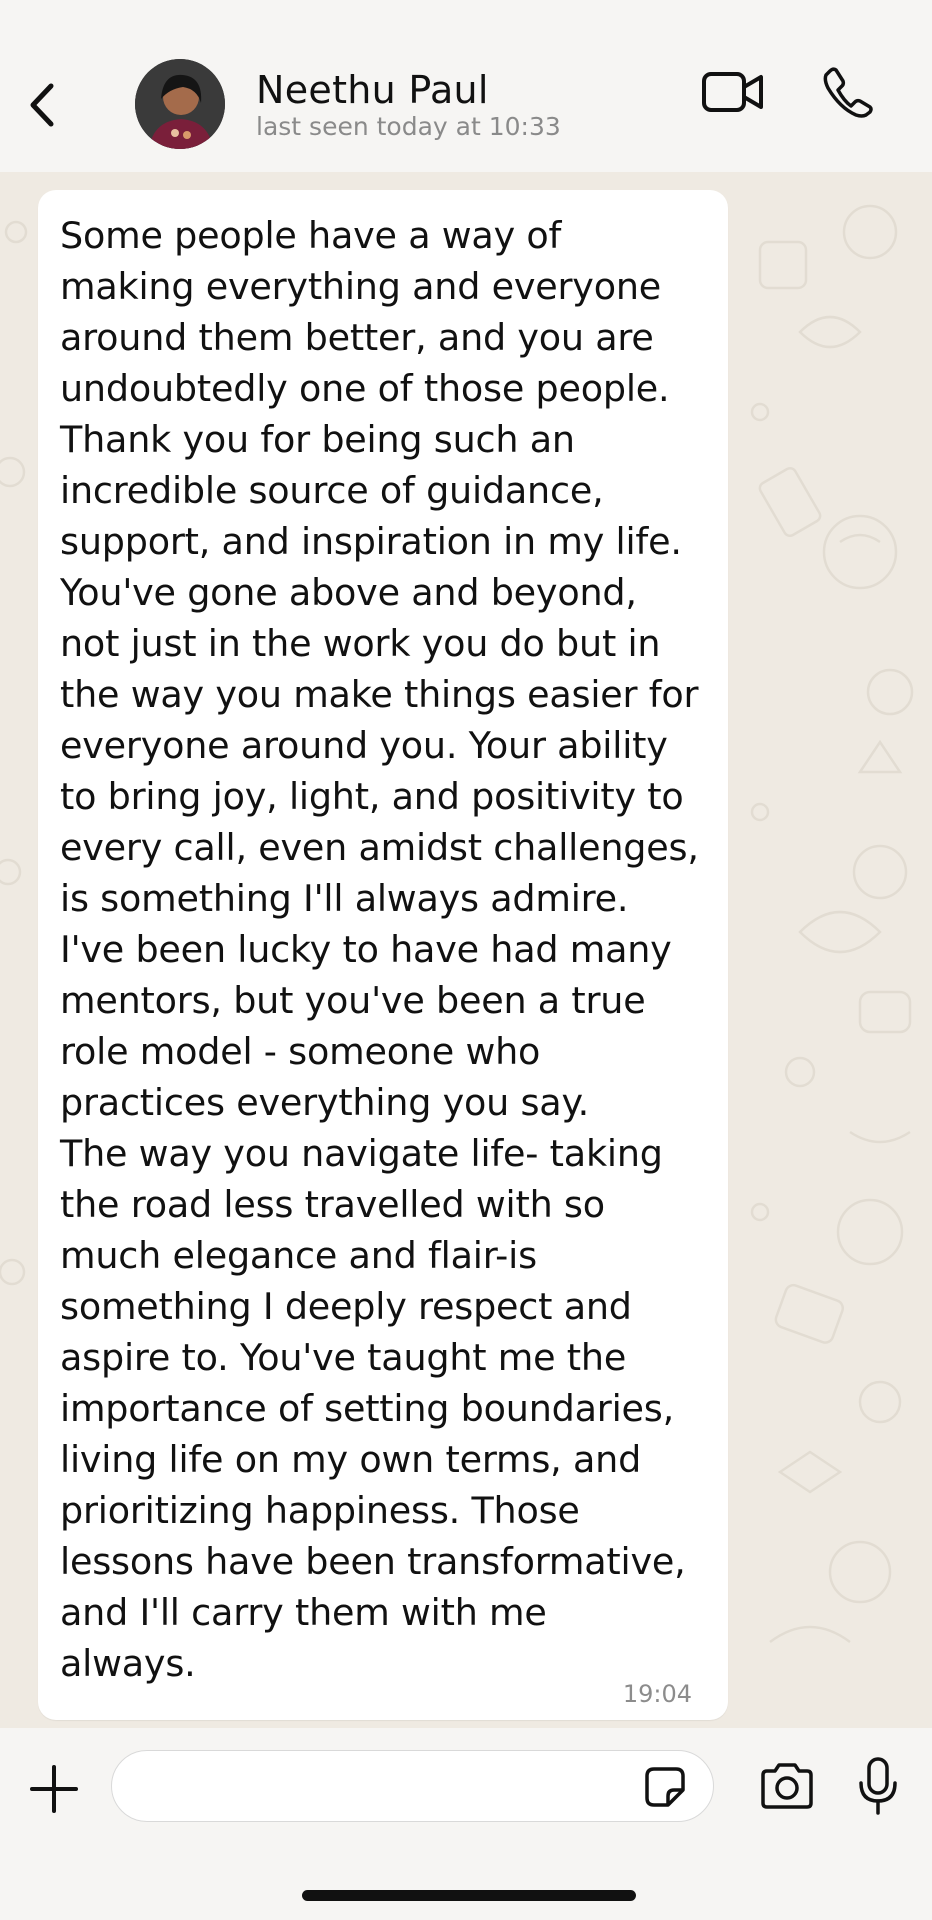 The height and width of the screenshot is (1920, 932). Describe the element at coordinates (408, 126) in the screenshot. I see `last-seen-status: last seen today at 10:33` at that location.